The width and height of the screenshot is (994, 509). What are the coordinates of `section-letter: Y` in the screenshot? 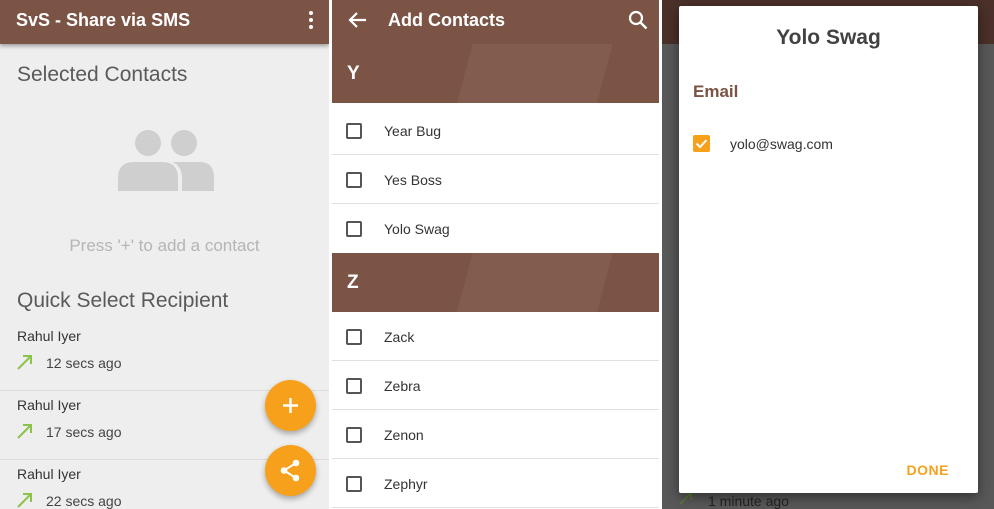 It's located at (353, 73).